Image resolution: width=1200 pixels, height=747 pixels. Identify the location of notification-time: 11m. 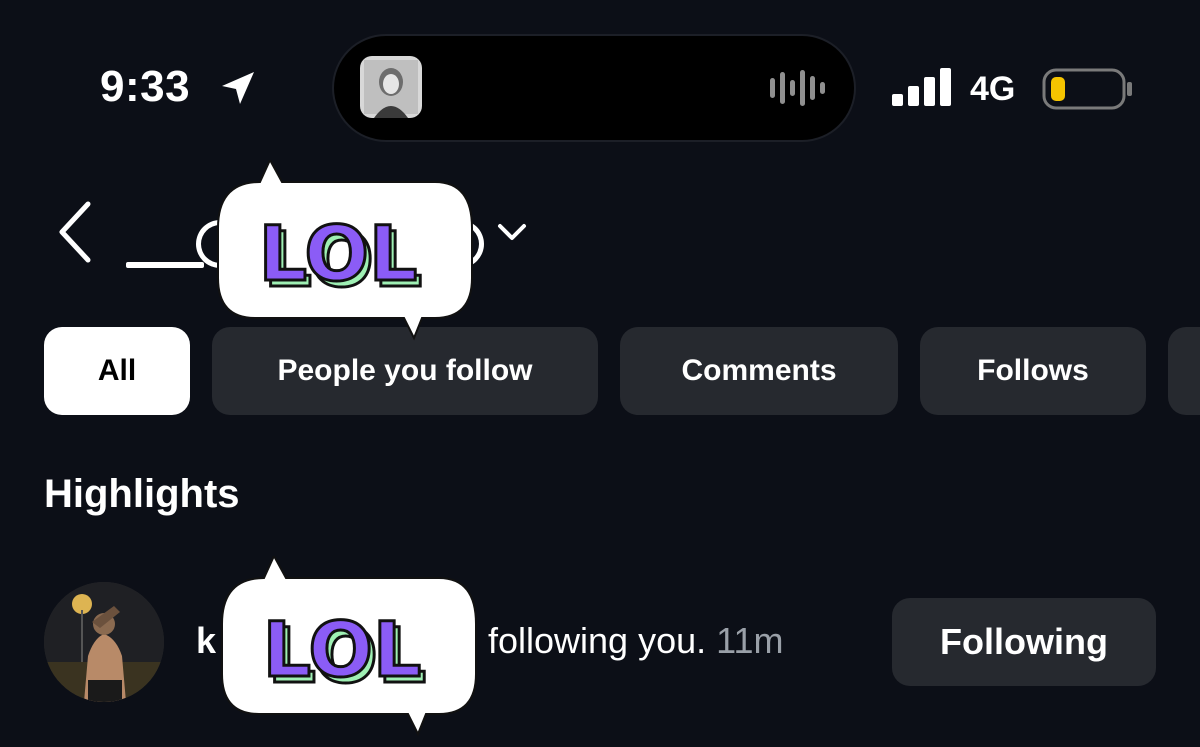
(750, 640).